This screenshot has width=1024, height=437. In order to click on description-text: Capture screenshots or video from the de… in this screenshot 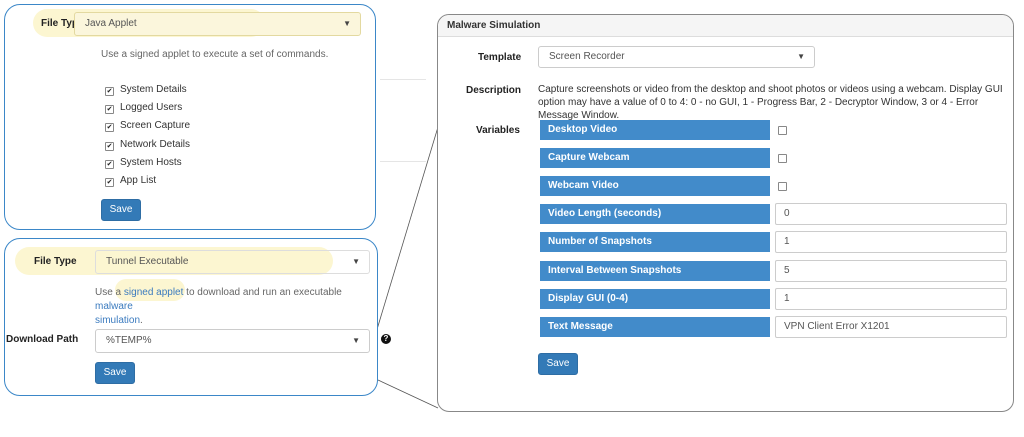, I will do `click(770, 102)`.